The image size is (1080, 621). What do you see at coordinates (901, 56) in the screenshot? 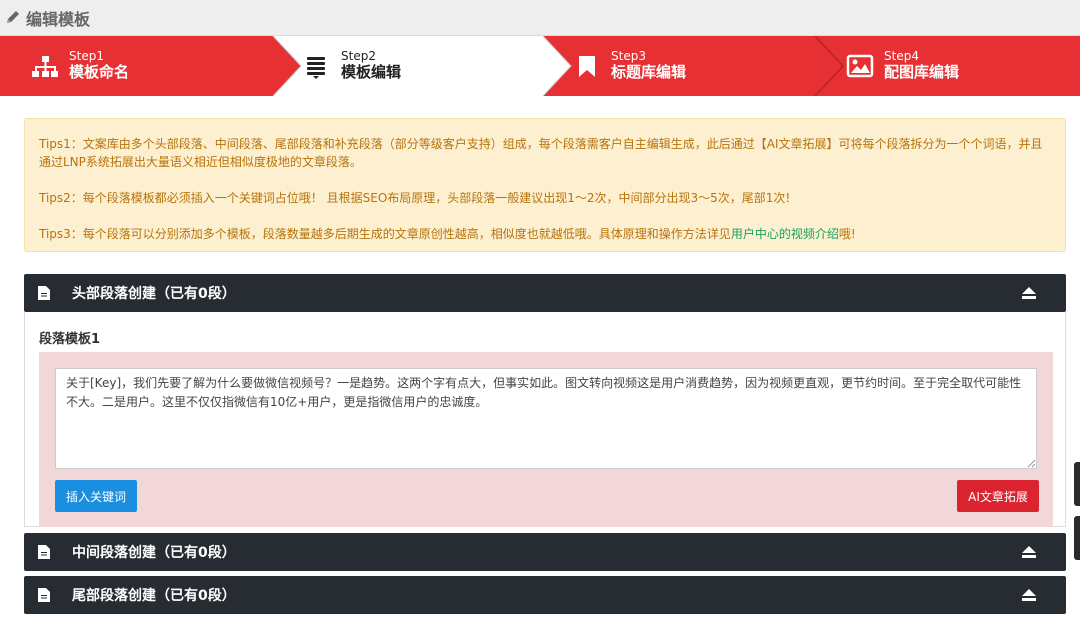
I see `step-number: Step4` at bounding box center [901, 56].